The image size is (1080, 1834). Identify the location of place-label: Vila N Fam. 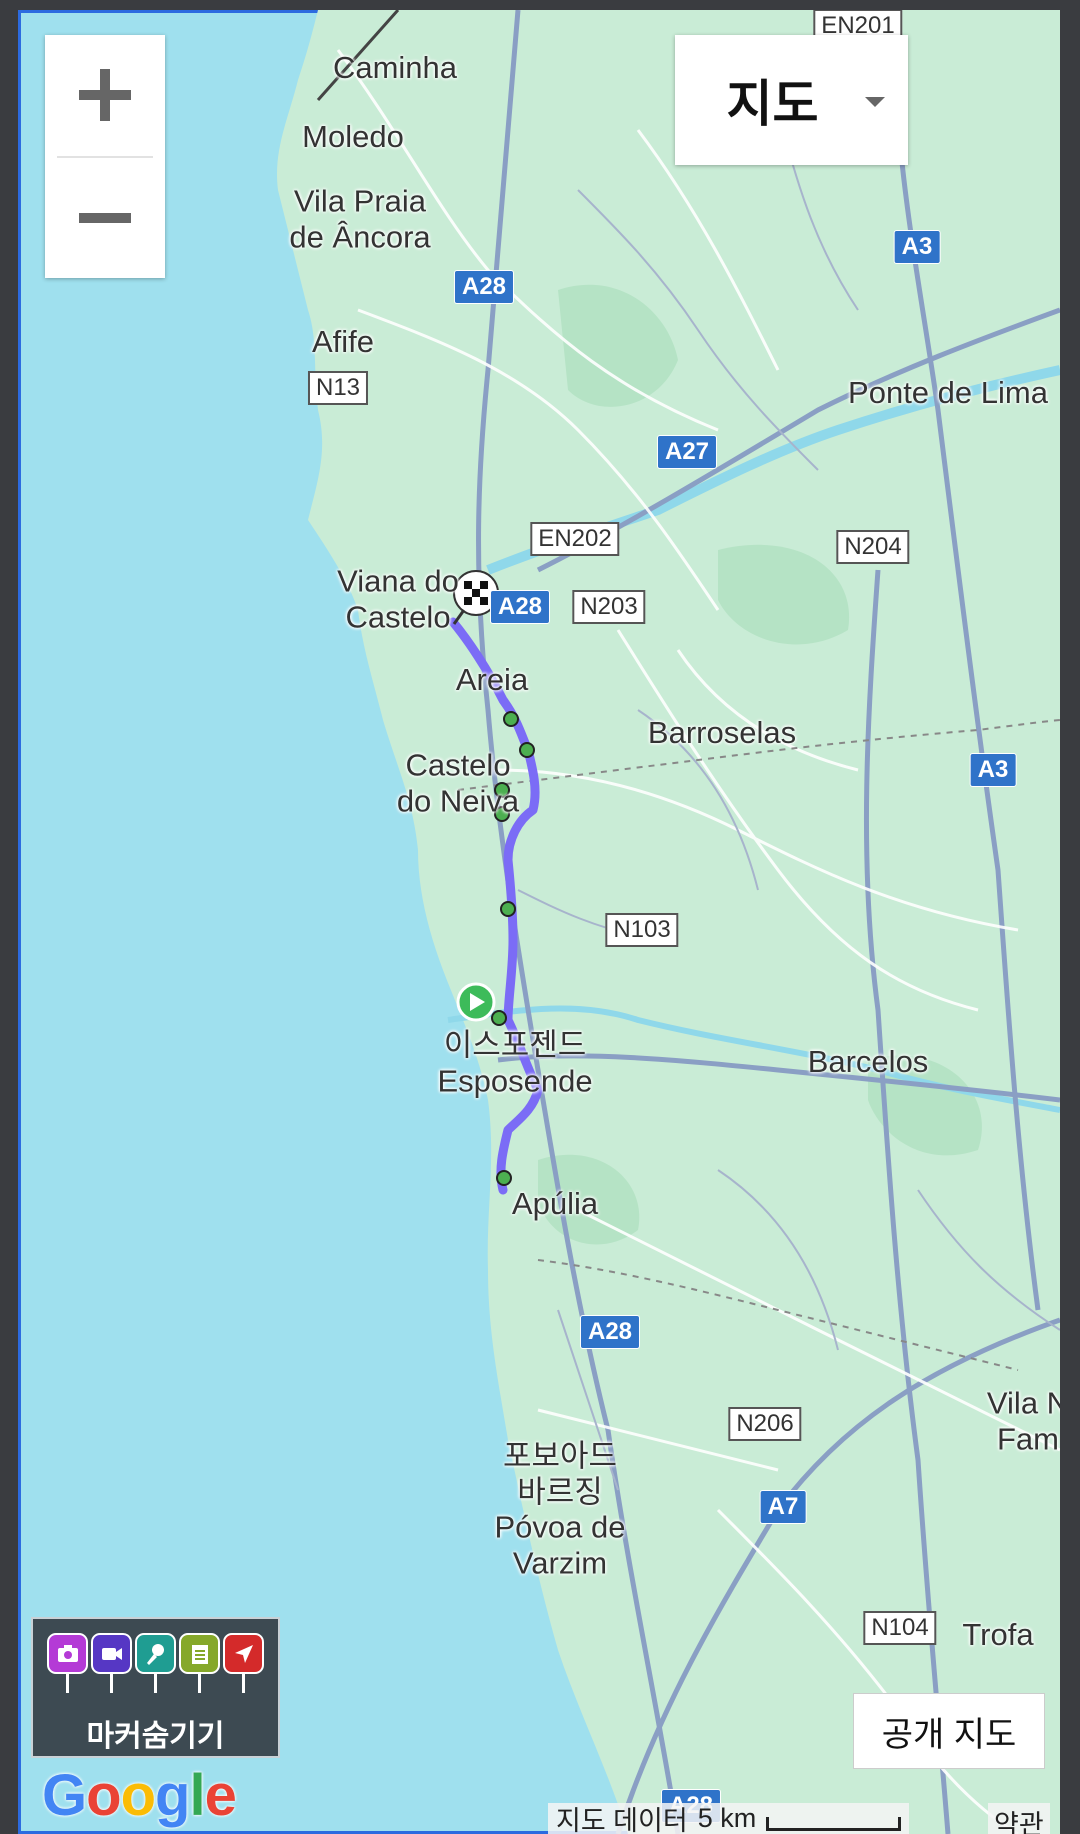
(1023, 1420).